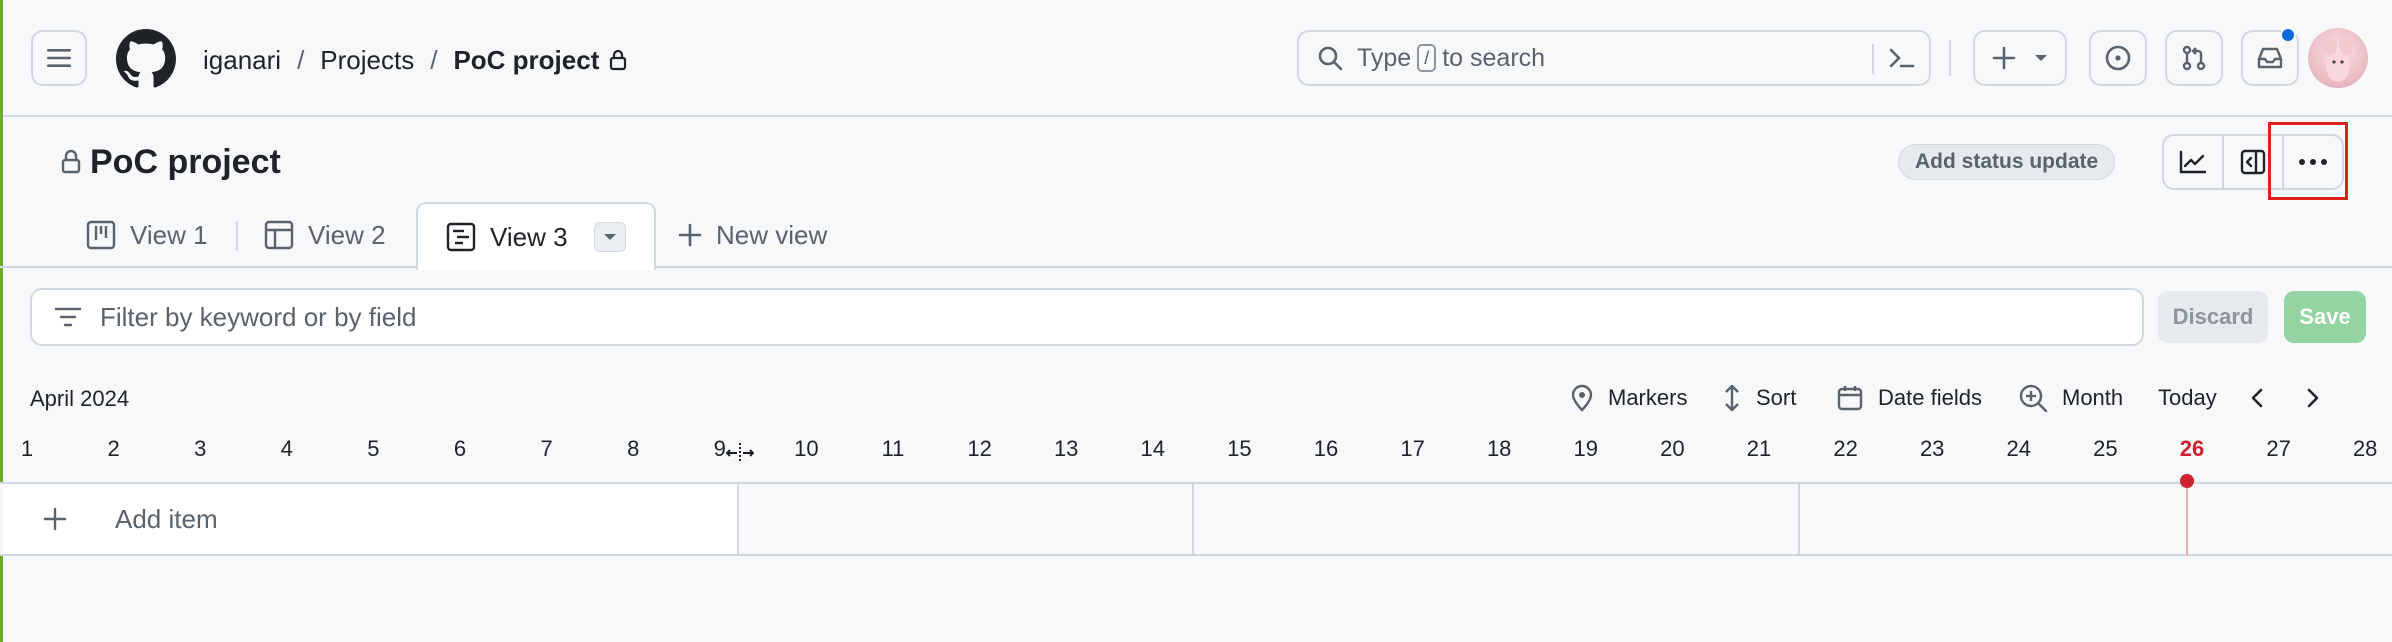 The height and width of the screenshot is (642, 2392). Describe the element at coordinates (2270, 58) in the screenshot. I see `inbox-icon` at that location.